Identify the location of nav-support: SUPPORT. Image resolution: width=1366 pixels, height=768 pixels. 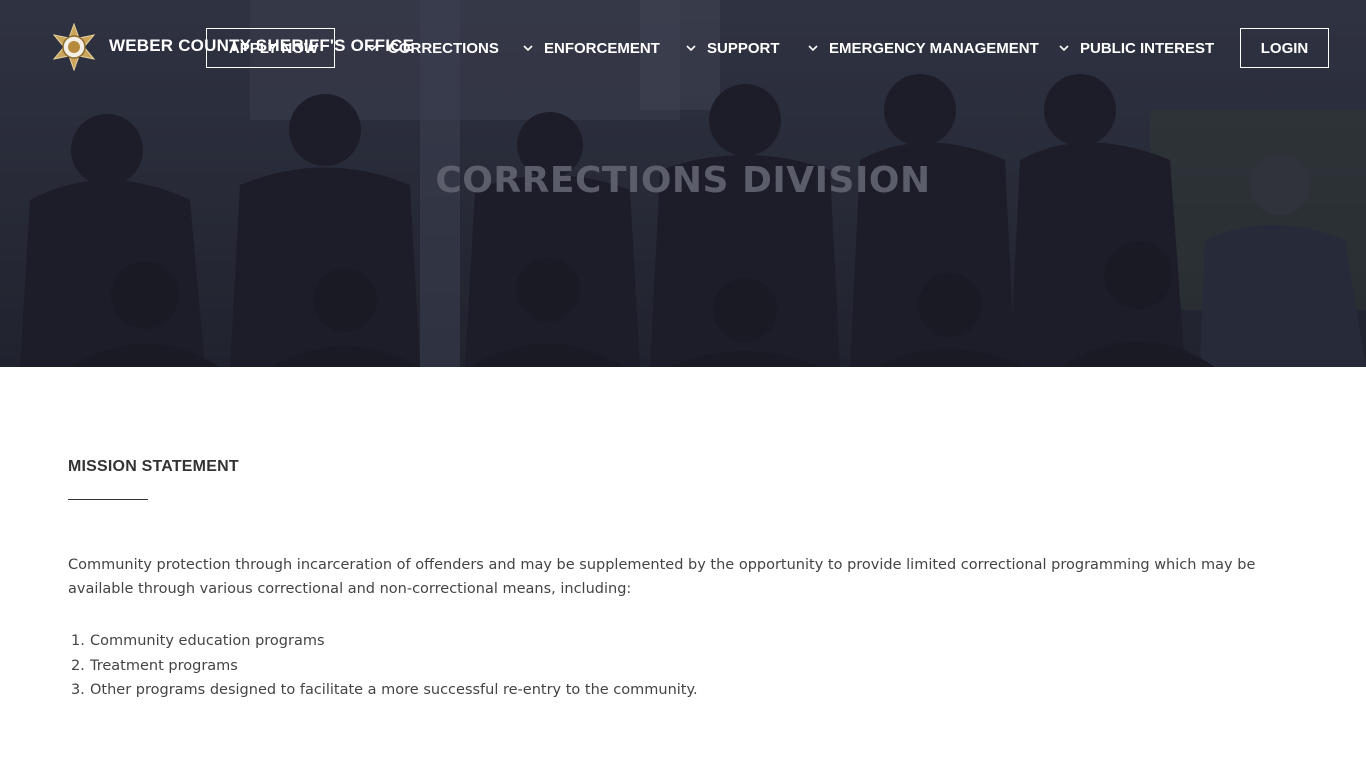
(733, 48).